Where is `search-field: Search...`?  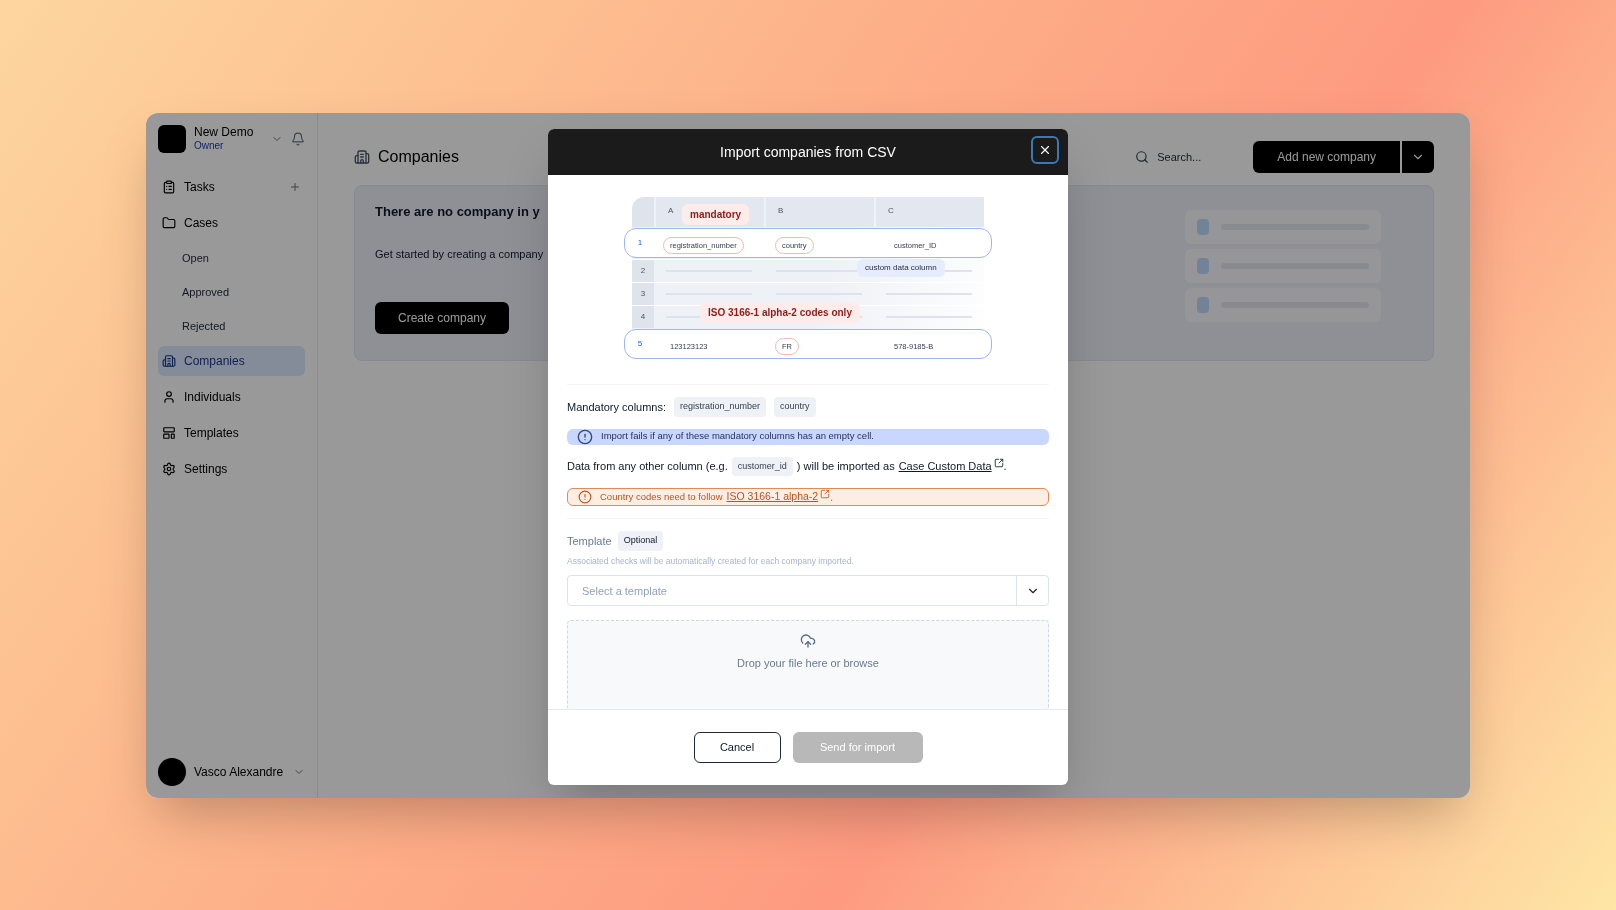 search-field: Search... is located at coordinates (1189, 157).